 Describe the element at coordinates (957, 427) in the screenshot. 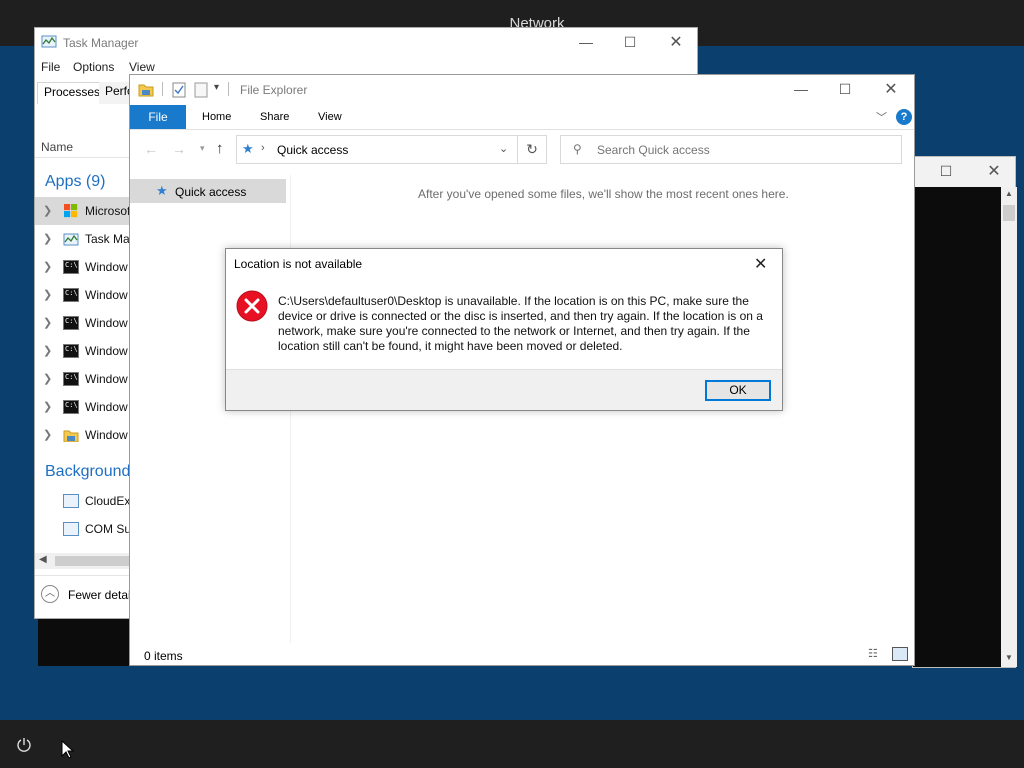

I see `console-body` at that location.